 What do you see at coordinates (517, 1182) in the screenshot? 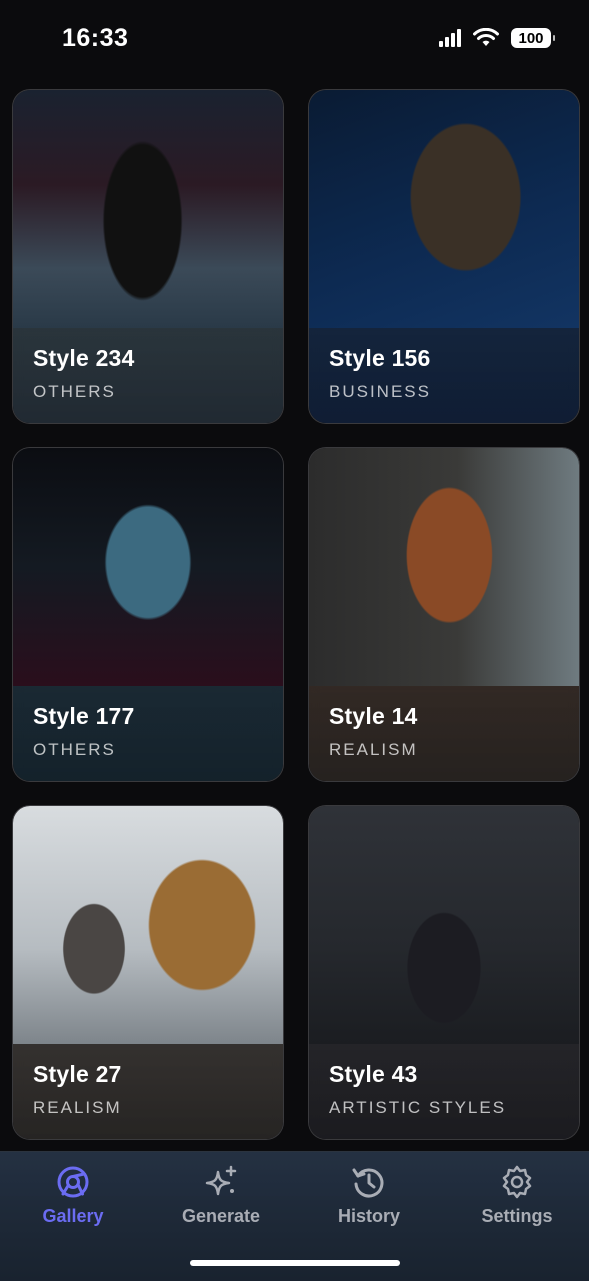
I see `gear-icon` at bounding box center [517, 1182].